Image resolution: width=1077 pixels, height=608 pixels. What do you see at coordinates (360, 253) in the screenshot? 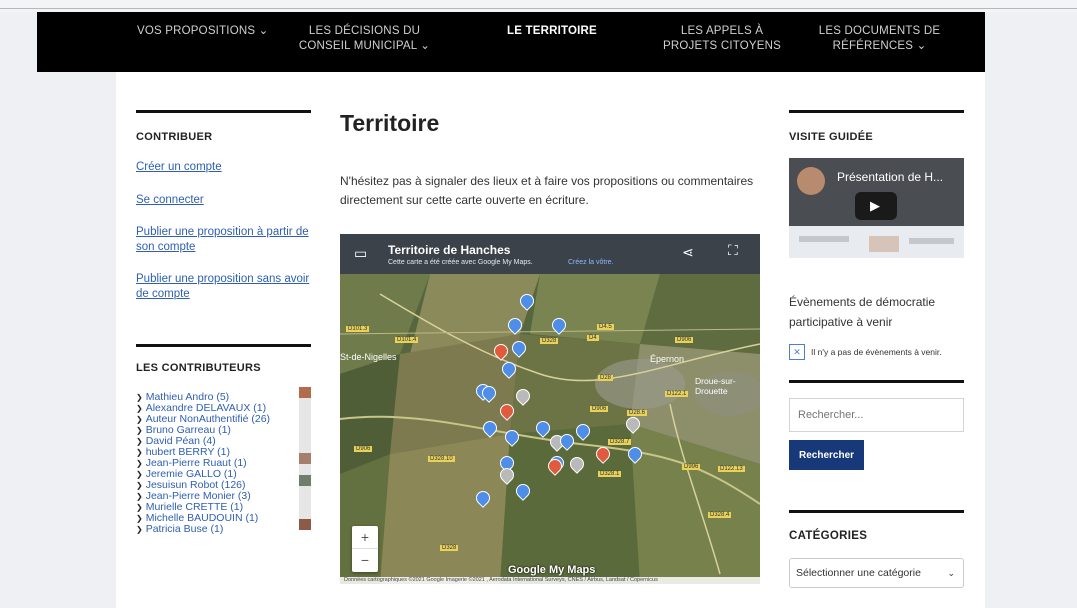
I see `map-menu-icon: ▭` at bounding box center [360, 253].